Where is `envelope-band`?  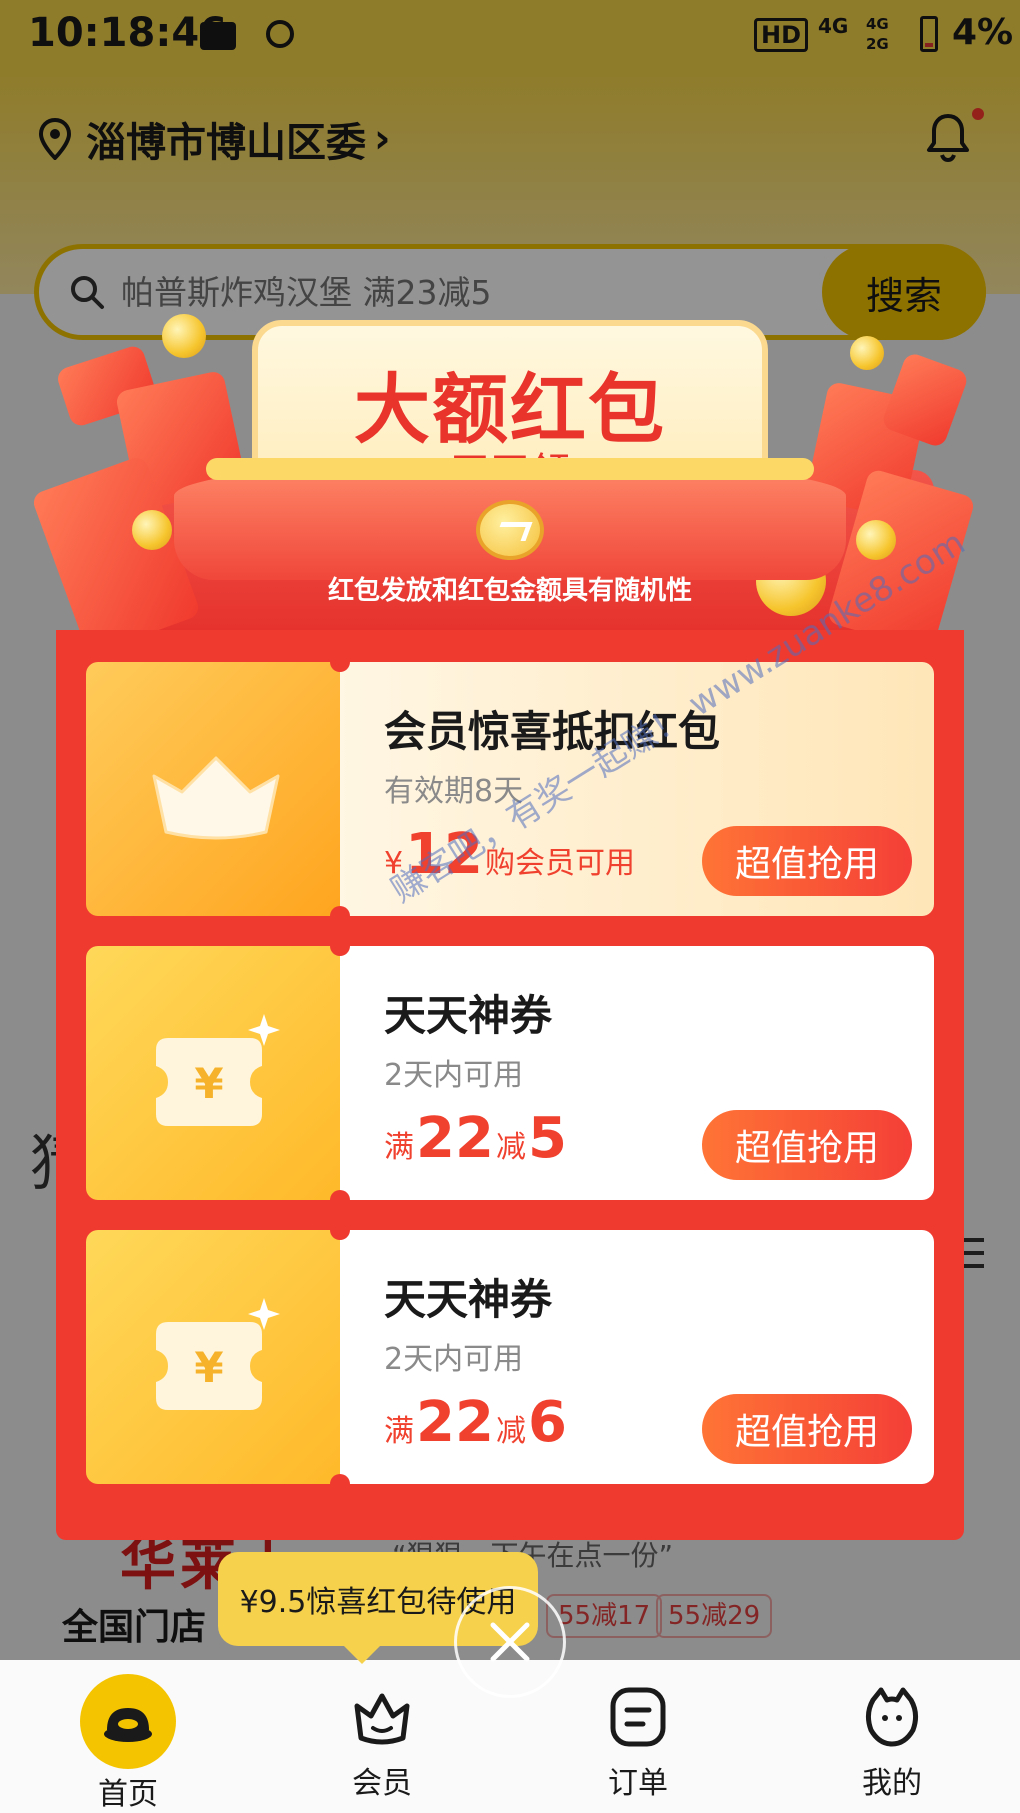 envelope-band is located at coordinates (510, 469).